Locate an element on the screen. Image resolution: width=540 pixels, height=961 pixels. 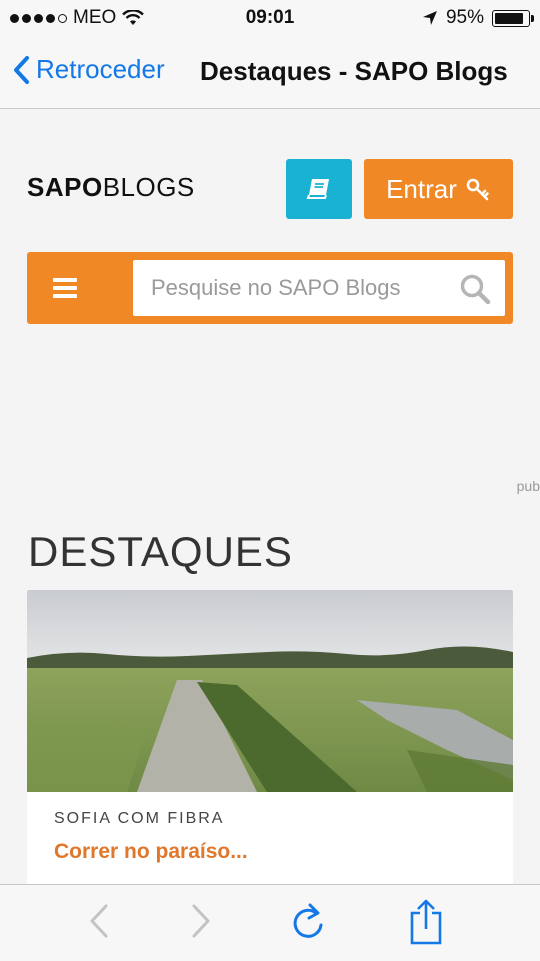
page-title: Destaques - SAPO Blogs is located at coordinates (354, 71).